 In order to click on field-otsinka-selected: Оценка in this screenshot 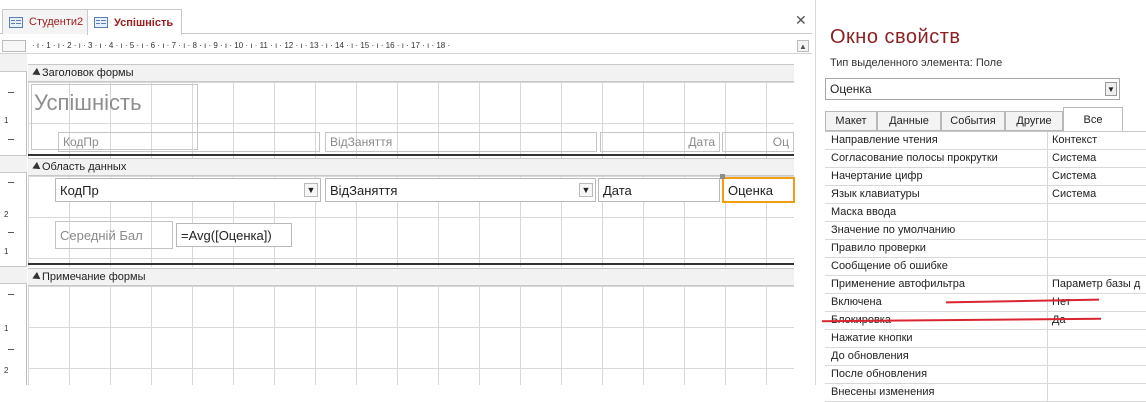, I will do `click(758, 190)`.